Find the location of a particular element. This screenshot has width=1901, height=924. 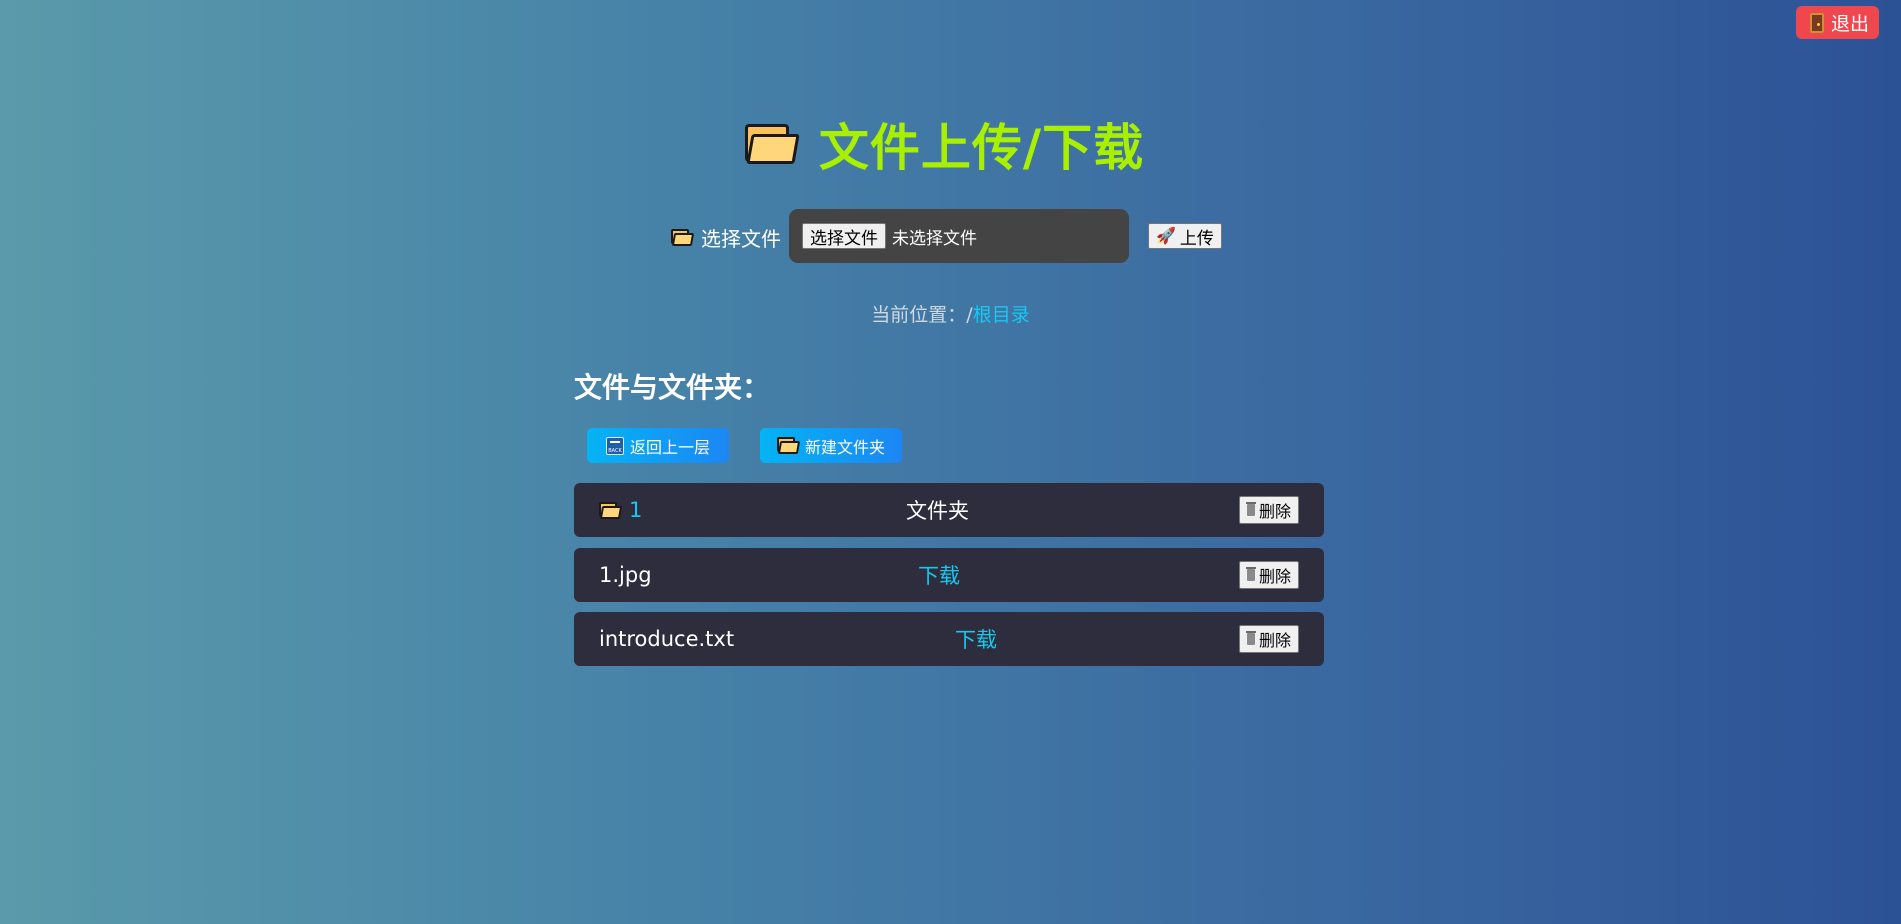

rocket-icon: 🚀 is located at coordinates (1166, 235).